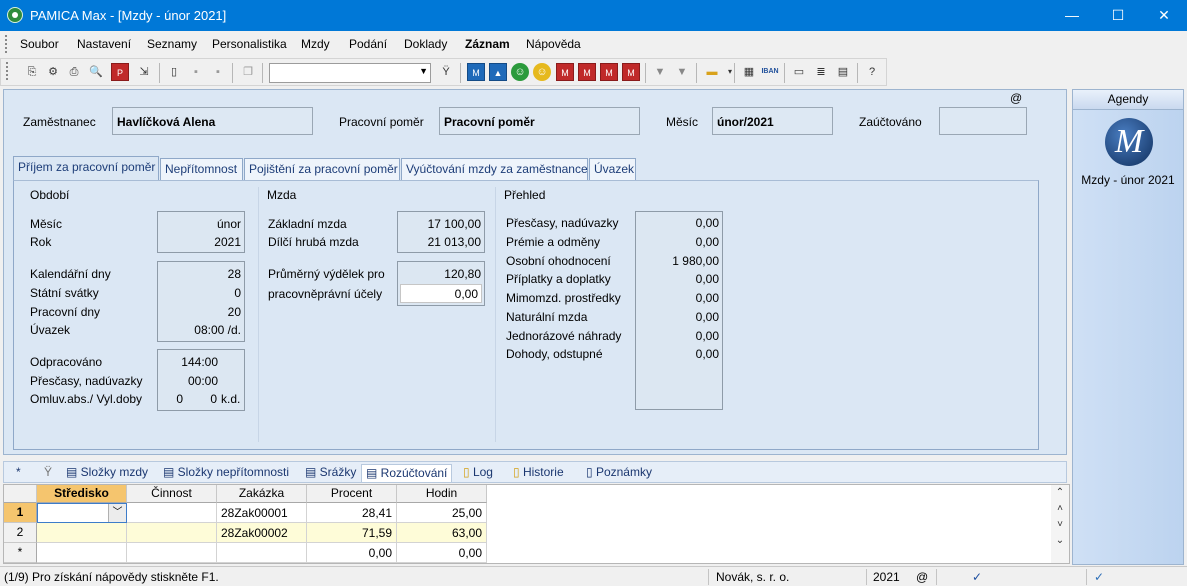 This screenshot has width=1187, height=586. What do you see at coordinates (262, 513) in the screenshot?
I see `zakazka-cell: 28Zak00001` at bounding box center [262, 513].